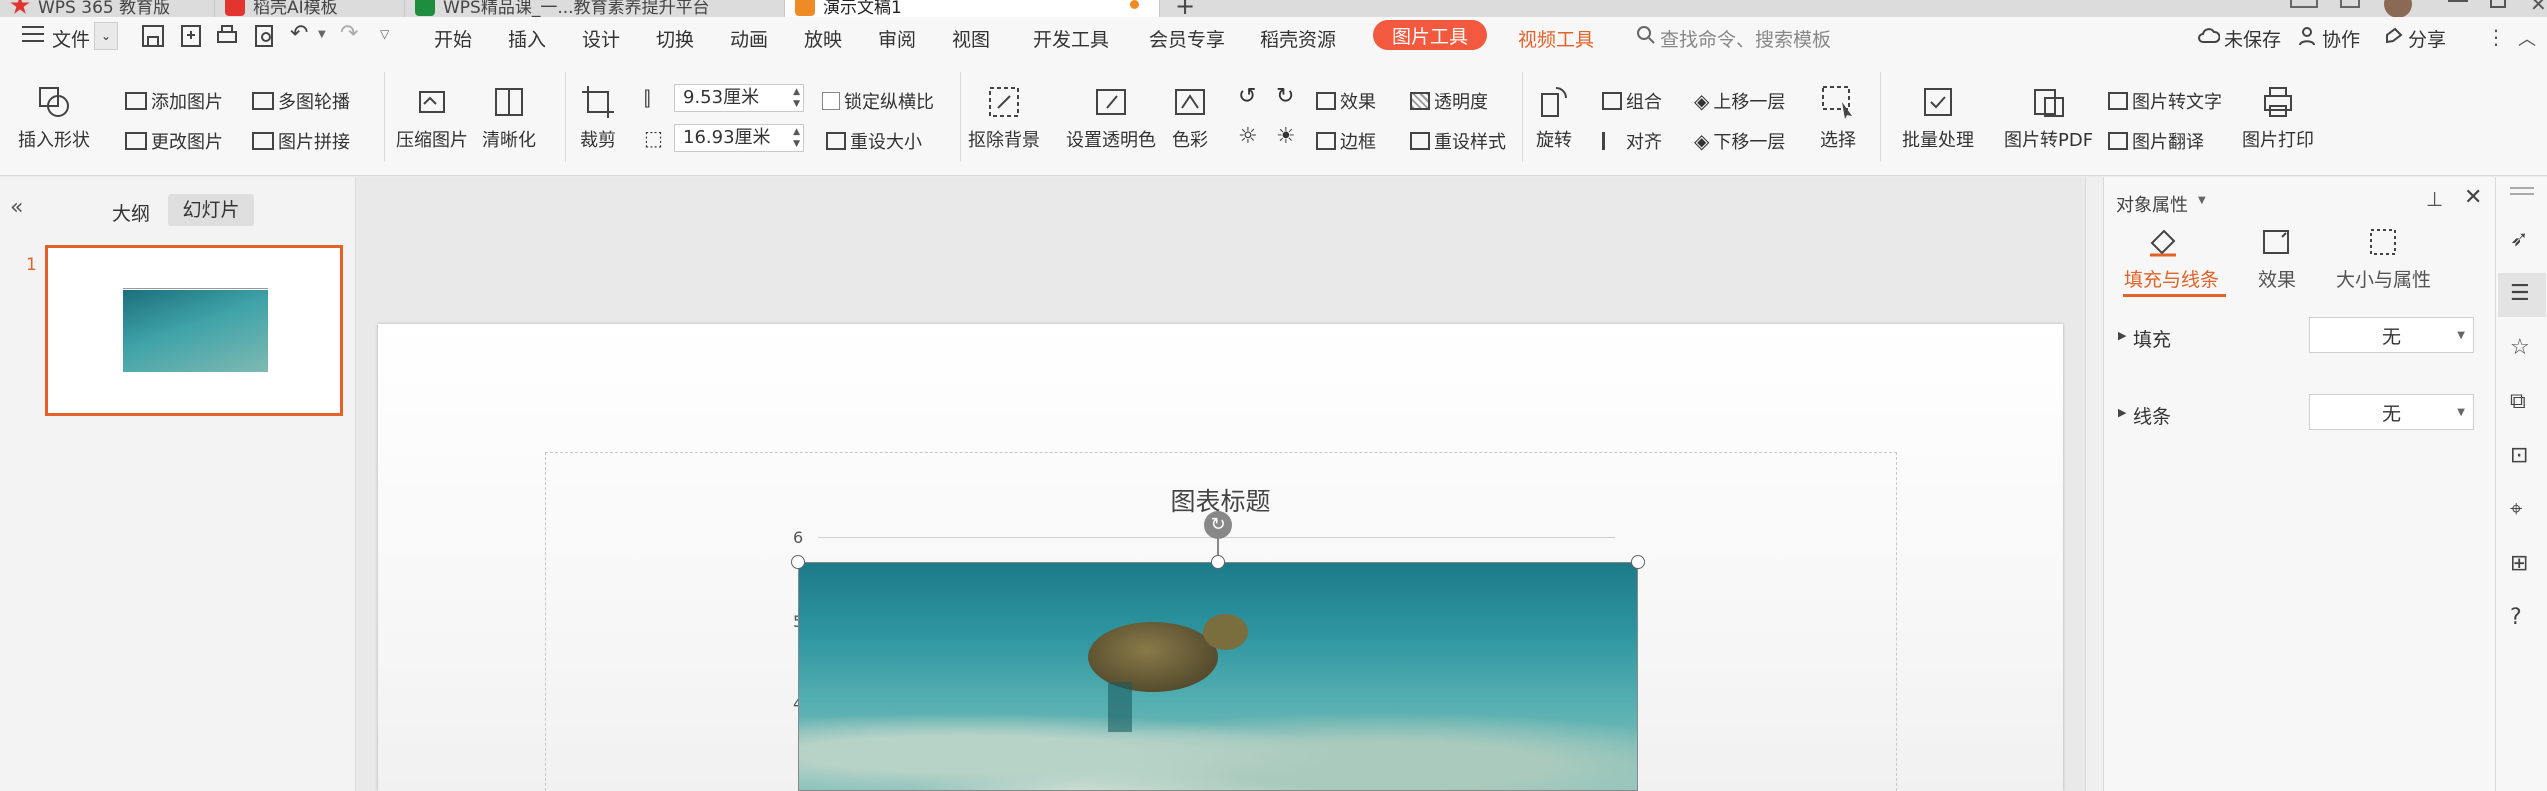  Describe the element at coordinates (2519, 455) in the screenshot. I see `image-settings-icon: ⊡` at that location.